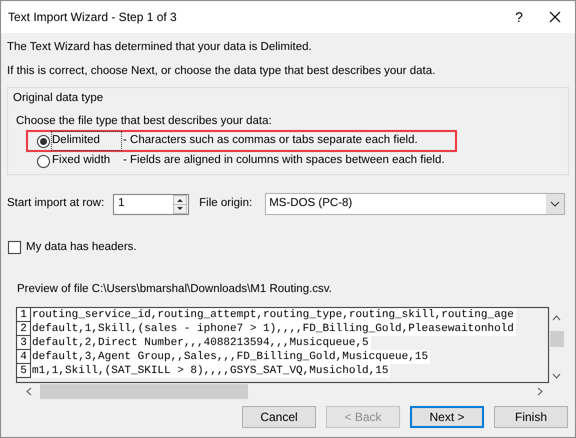 The height and width of the screenshot is (438, 576). Describe the element at coordinates (81, 247) in the screenshot. I see `checkbox-label: My data has headers.` at that location.